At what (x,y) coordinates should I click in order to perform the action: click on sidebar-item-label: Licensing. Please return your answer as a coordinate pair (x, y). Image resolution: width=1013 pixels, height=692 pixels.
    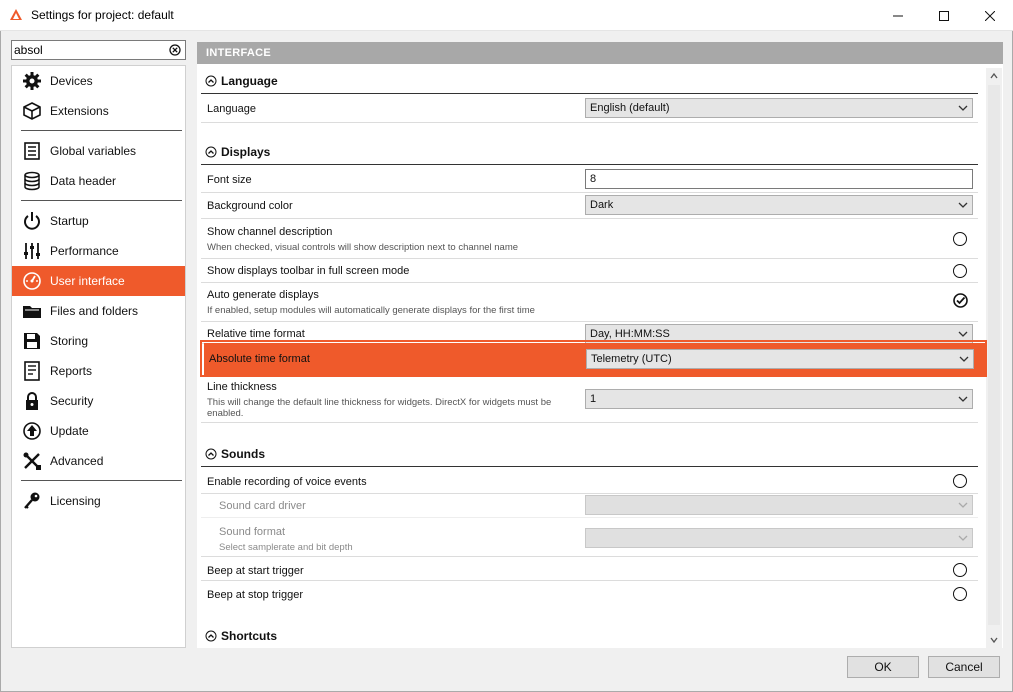
    Looking at the image, I should click on (75, 501).